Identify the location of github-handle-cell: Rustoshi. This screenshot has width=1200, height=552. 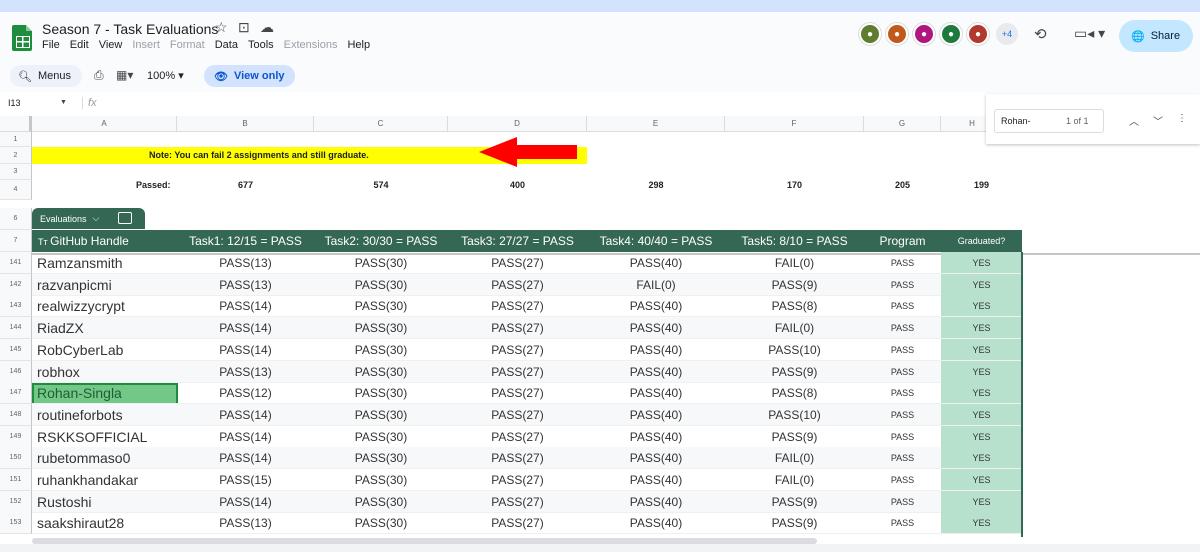
(104, 502).